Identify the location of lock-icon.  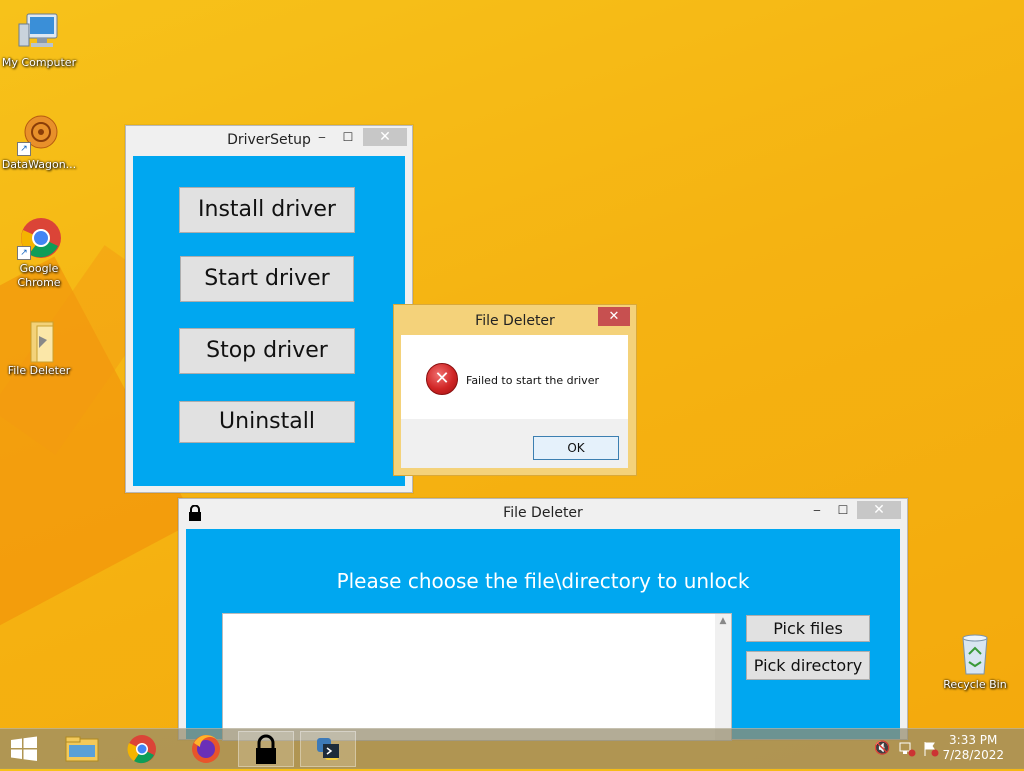
(266, 749).